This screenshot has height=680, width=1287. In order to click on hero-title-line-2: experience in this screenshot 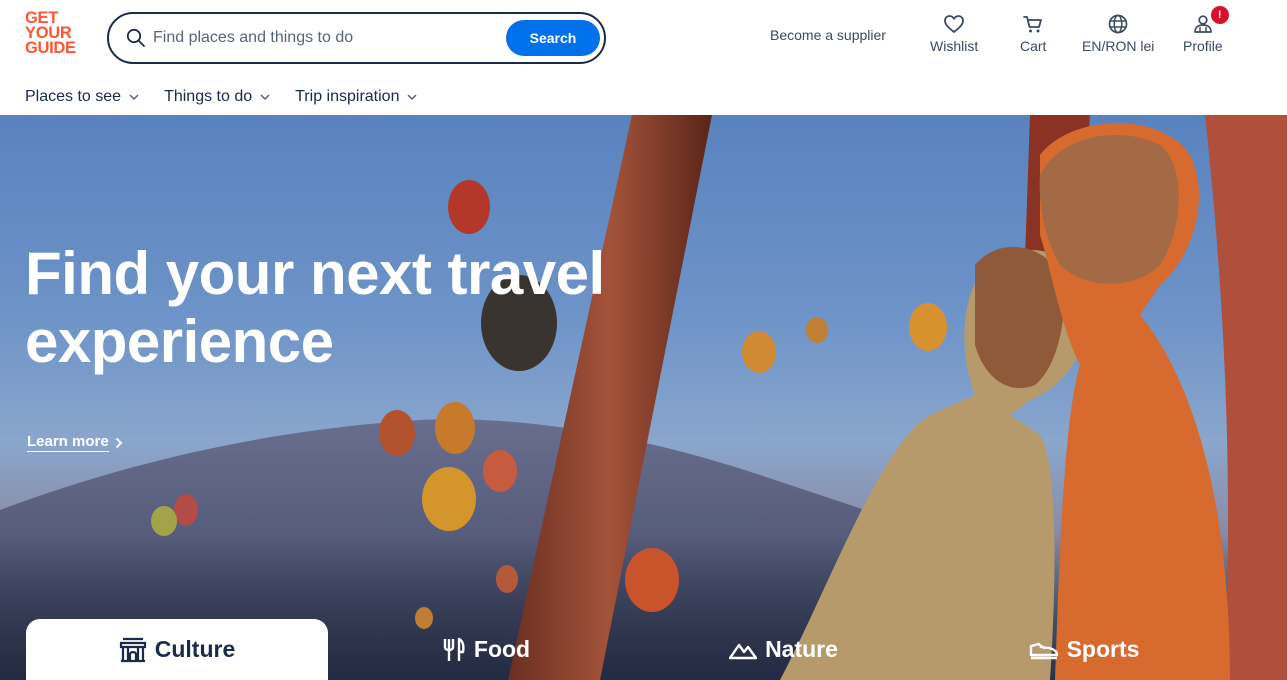, I will do `click(179, 341)`.